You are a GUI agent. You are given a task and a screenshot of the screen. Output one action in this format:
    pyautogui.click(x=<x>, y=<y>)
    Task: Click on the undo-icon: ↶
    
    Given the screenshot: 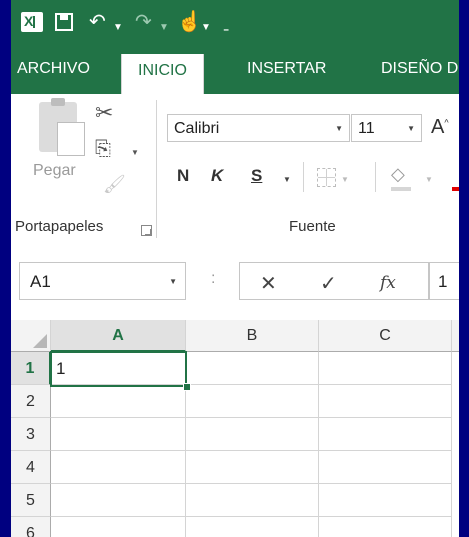 What is the action you would take?
    pyautogui.click(x=97, y=22)
    